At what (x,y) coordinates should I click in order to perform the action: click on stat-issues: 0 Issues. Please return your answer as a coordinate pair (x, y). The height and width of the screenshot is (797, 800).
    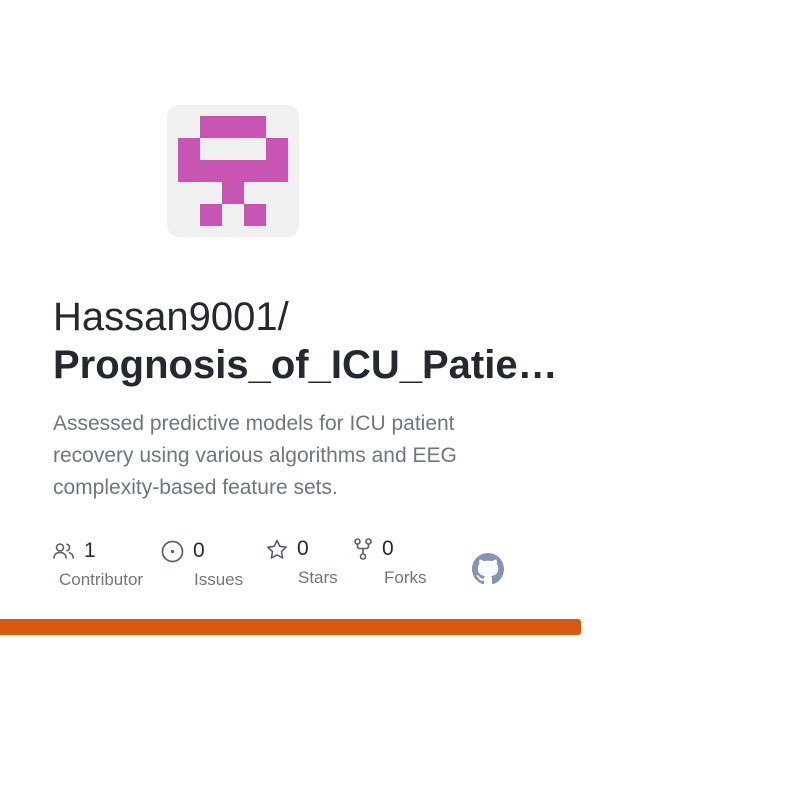
    Looking at the image, I should click on (202, 563).